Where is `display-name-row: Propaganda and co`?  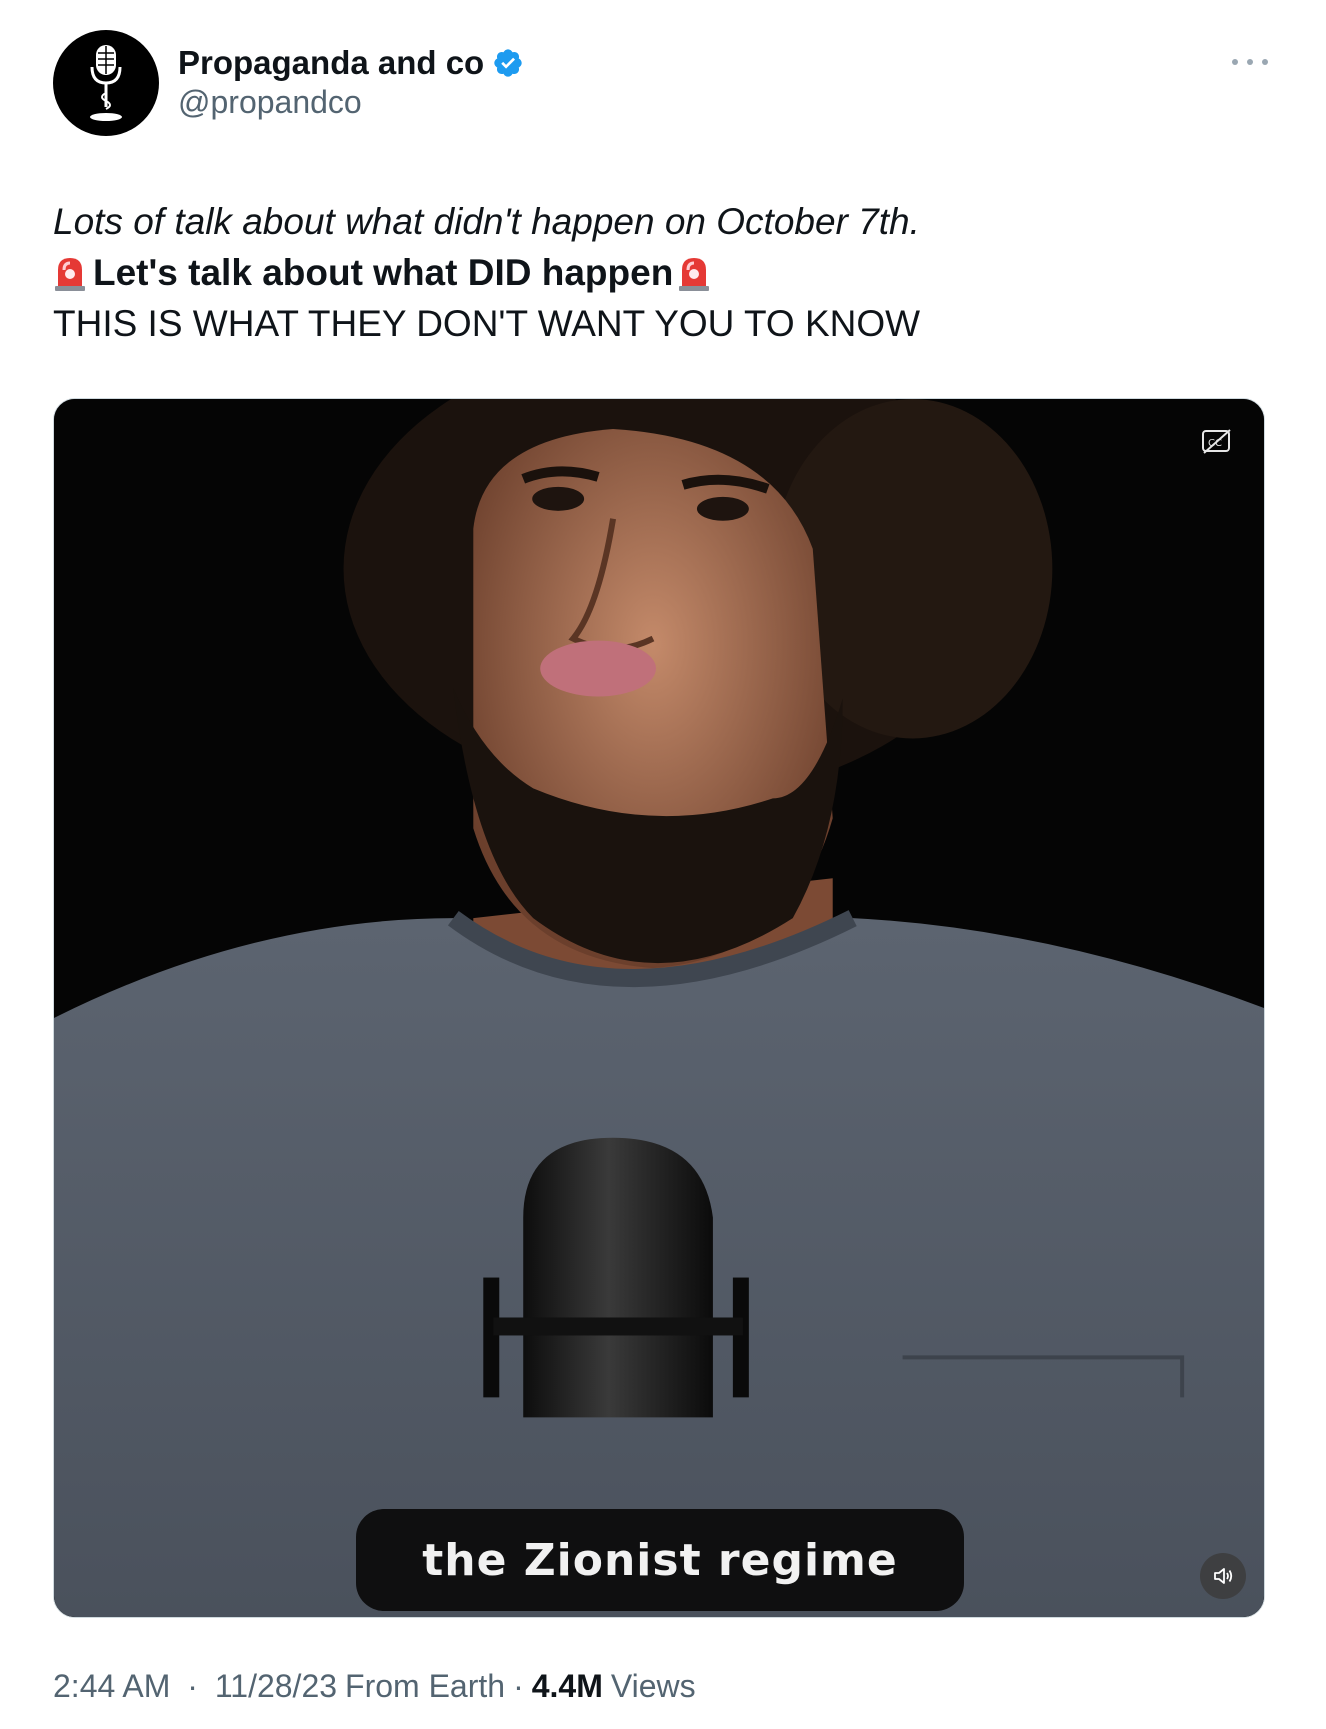
display-name-row: Propaganda and co is located at coordinates (351, 63).